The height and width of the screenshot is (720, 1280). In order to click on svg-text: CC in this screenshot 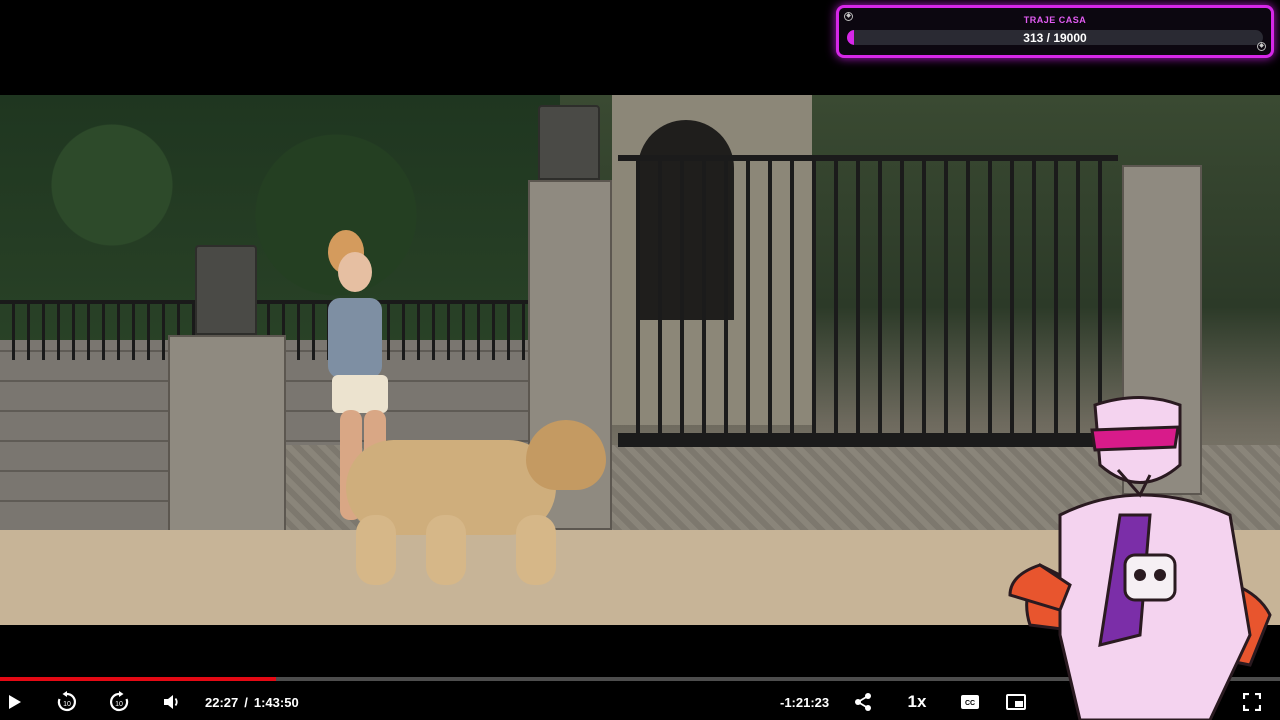, I will do `click(970, 703)`.